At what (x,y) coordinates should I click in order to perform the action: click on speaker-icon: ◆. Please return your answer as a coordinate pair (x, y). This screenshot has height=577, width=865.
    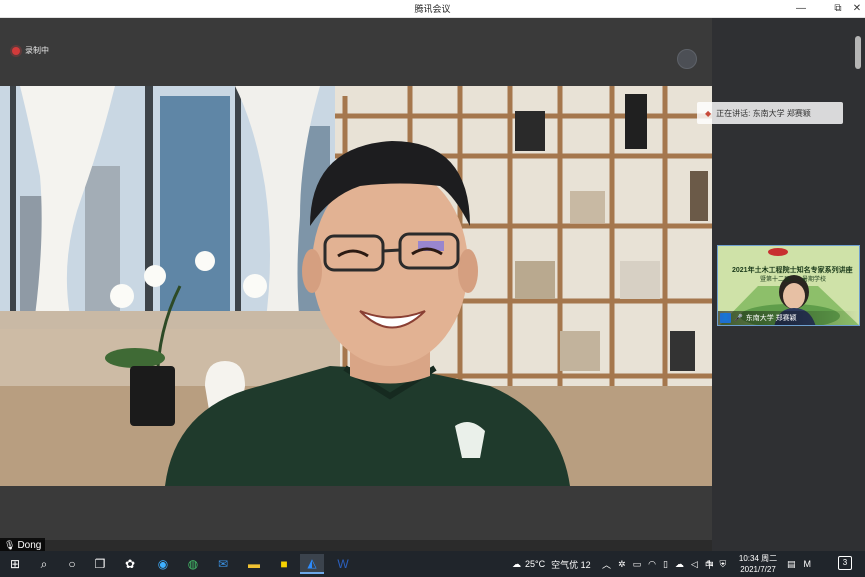
    Looking at the image, I should click on (708, 113).